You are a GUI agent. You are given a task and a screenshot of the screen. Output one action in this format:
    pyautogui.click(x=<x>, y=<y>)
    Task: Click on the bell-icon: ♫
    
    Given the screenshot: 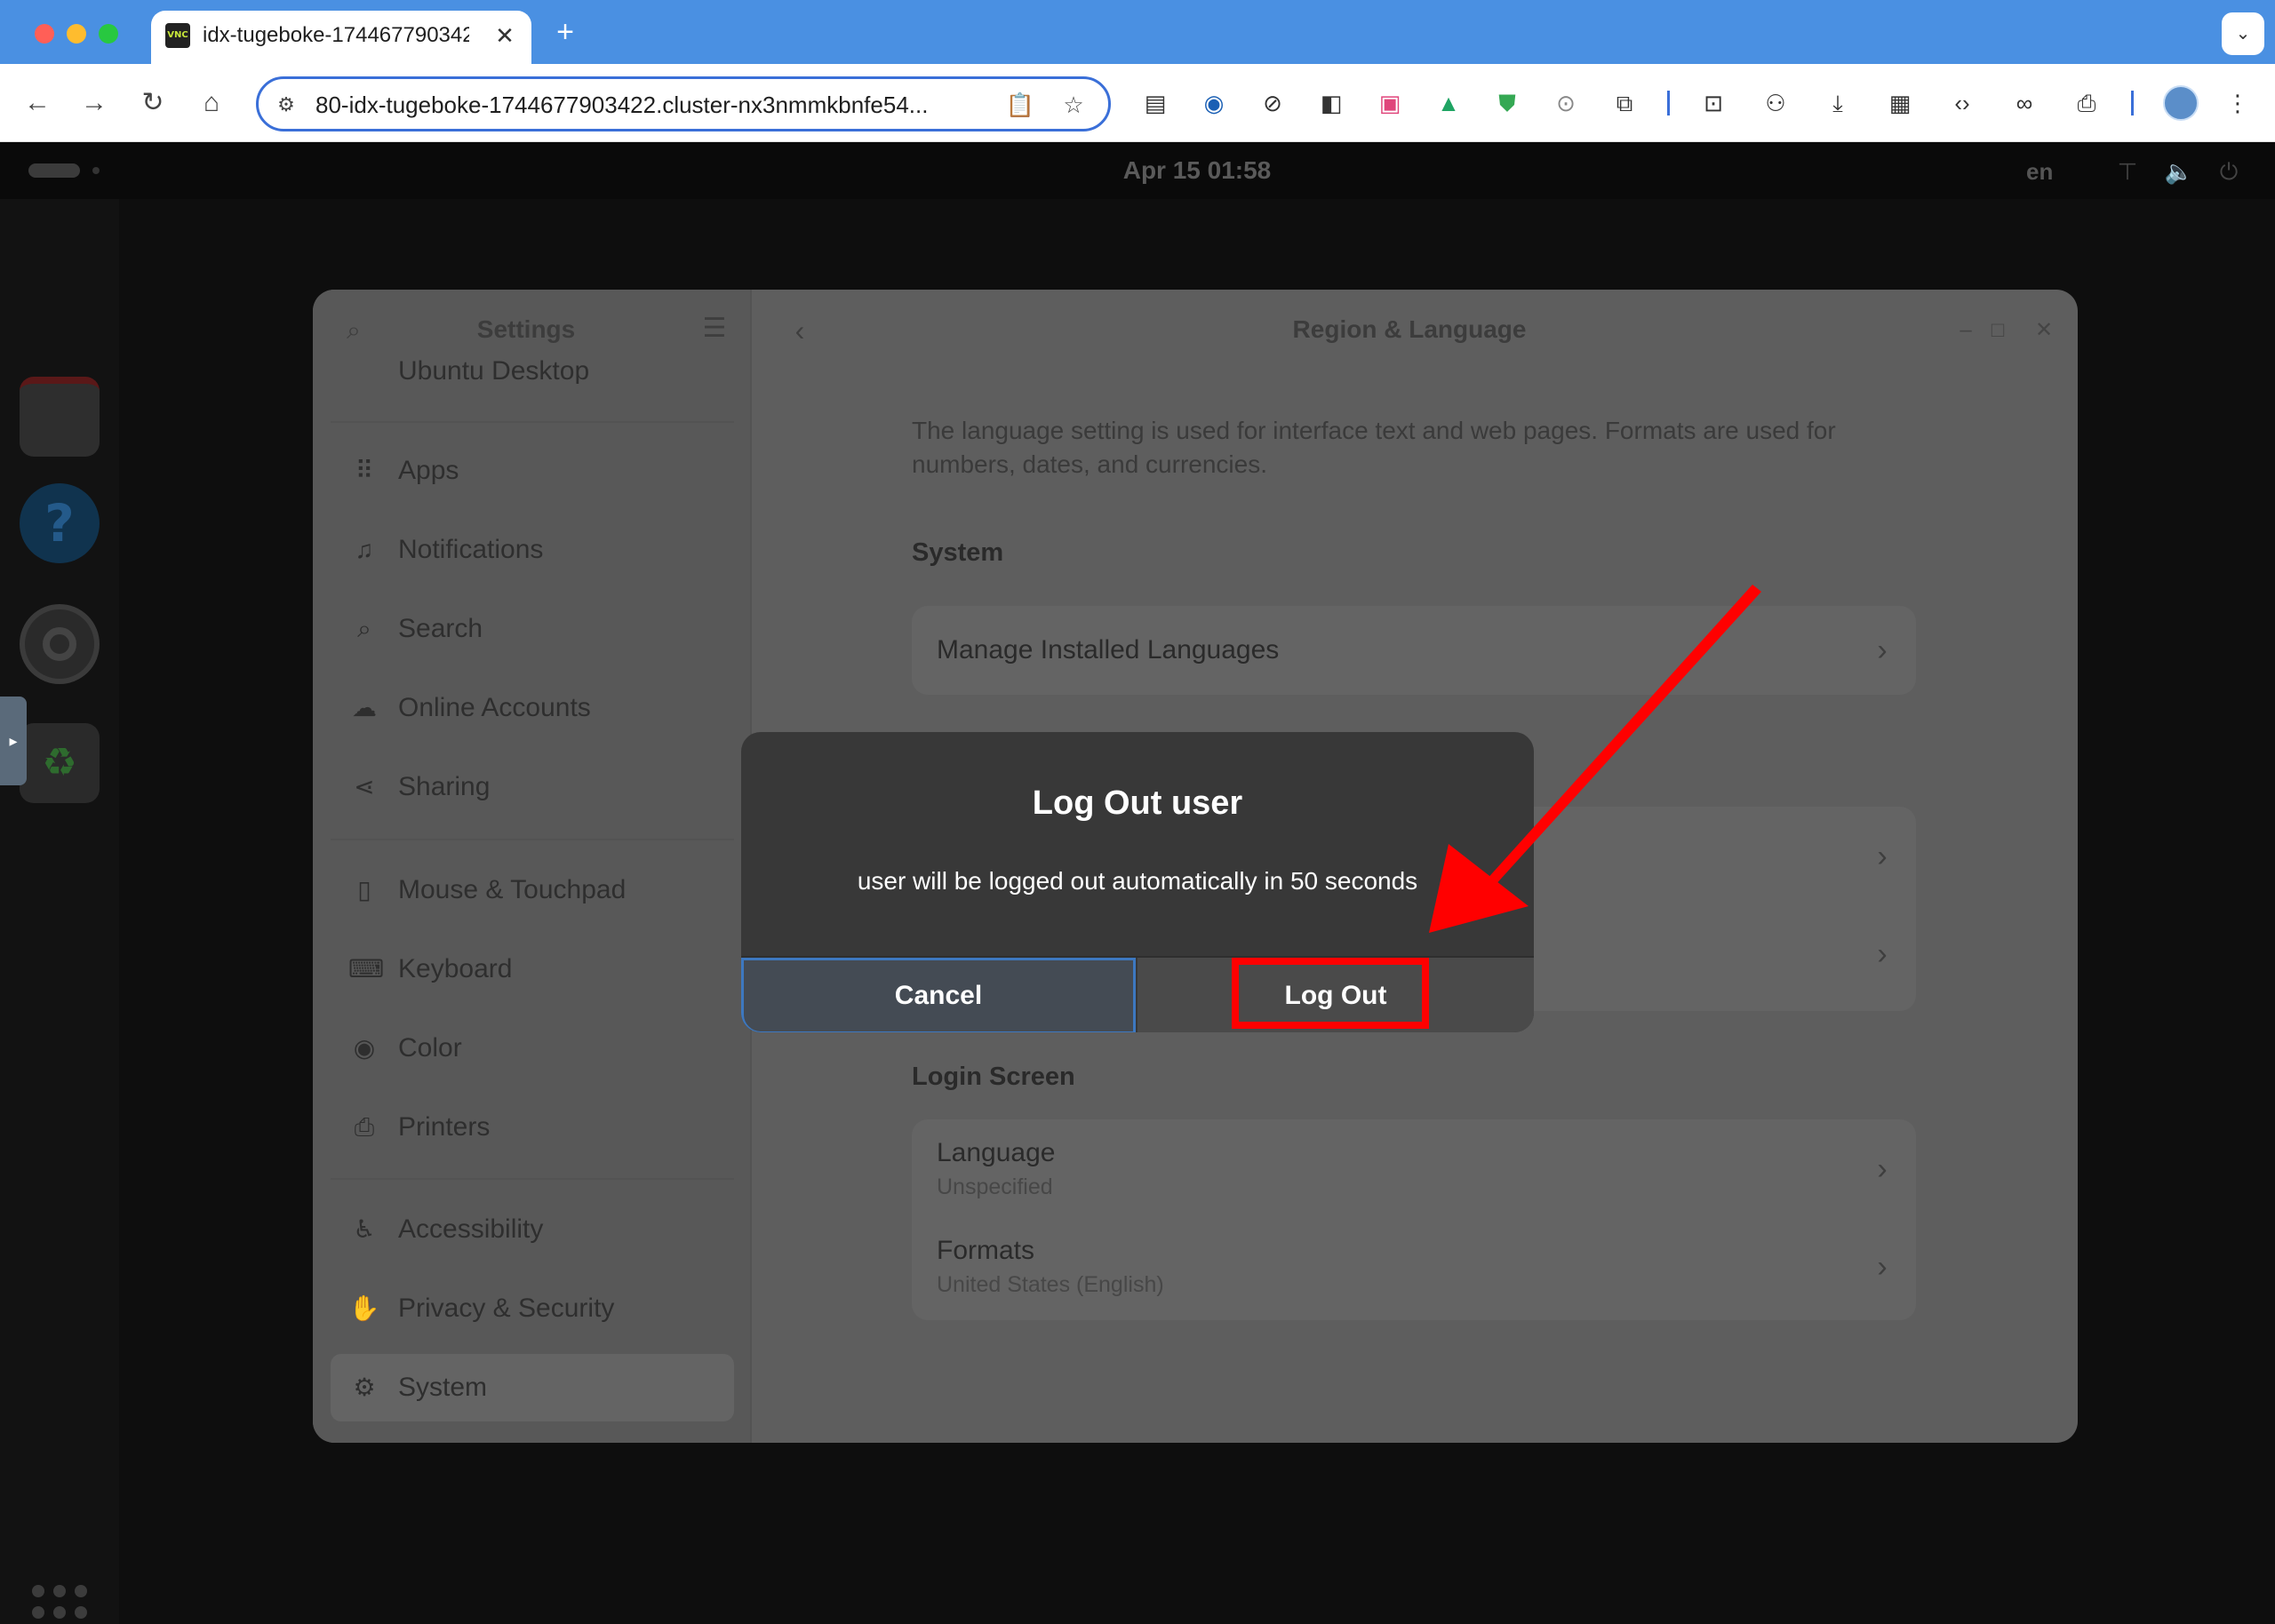 What is the action you would take?
    pyautogui.click(x=364, y=550)
    